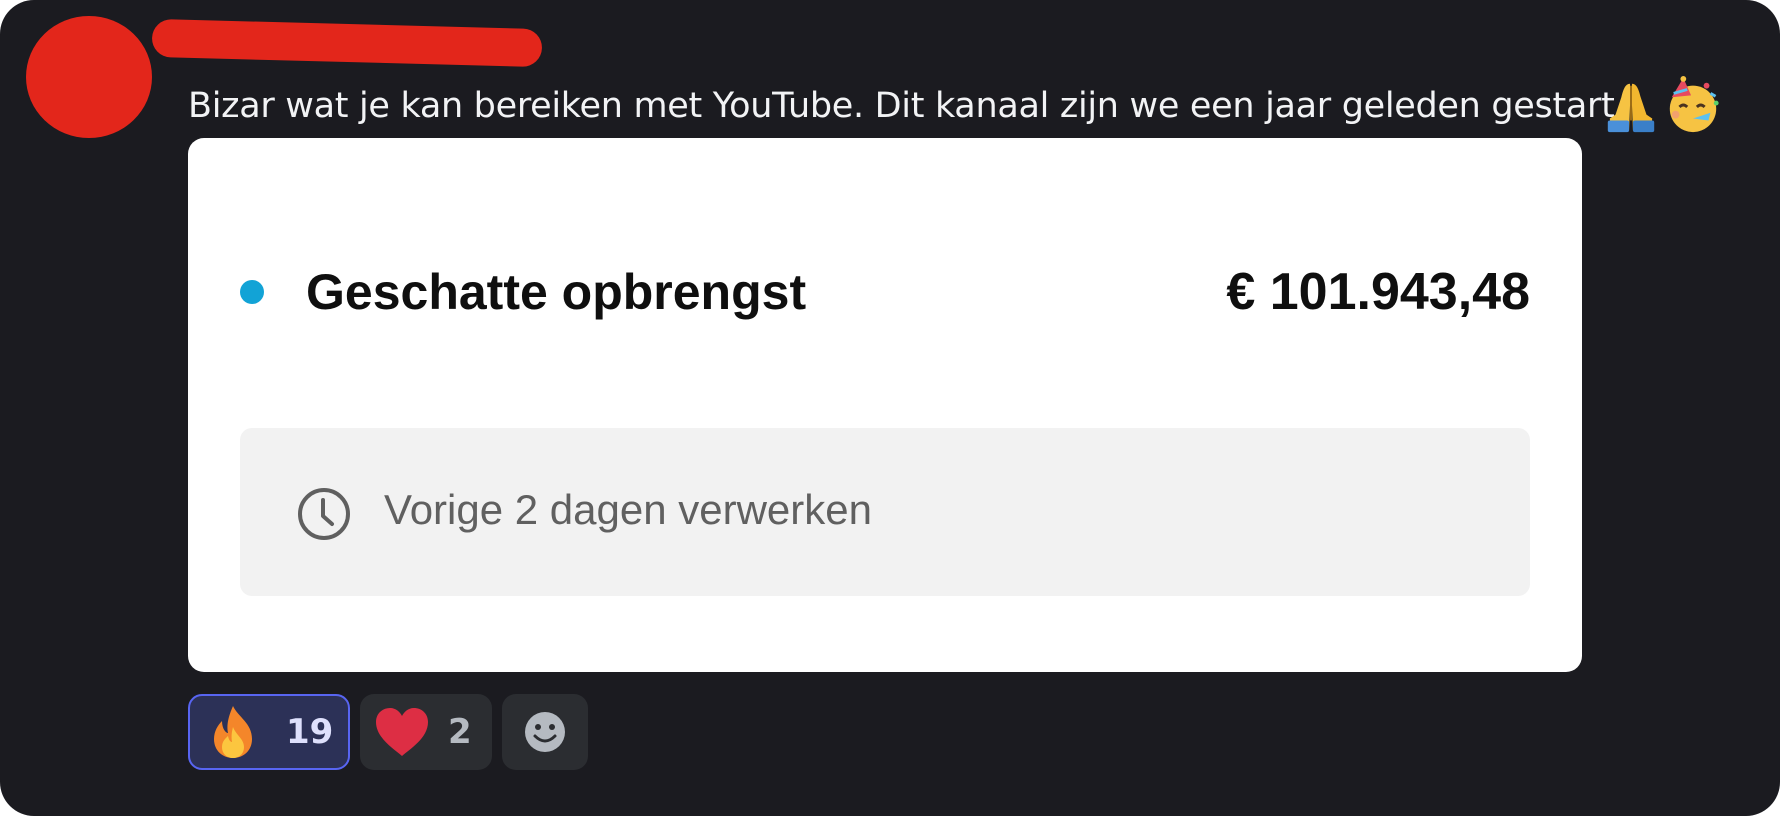 This screenshot has height=816, width=1780. I want to click on revenue-label: Geschatte opbrengst, so click(556, 292).